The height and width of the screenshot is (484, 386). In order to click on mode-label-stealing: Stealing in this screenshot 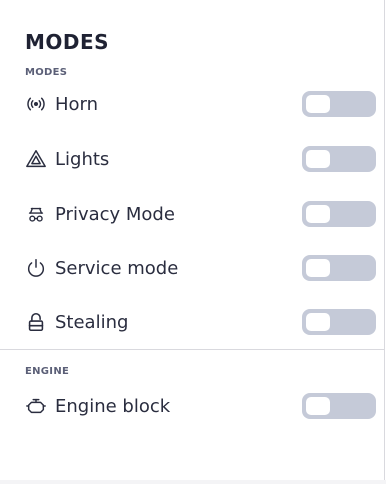, I will do `click(92, 322)`.